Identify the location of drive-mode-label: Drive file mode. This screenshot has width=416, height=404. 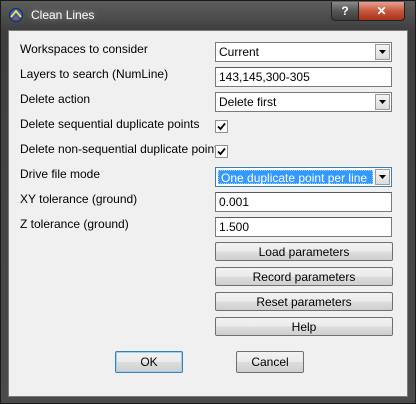
(60, 174).